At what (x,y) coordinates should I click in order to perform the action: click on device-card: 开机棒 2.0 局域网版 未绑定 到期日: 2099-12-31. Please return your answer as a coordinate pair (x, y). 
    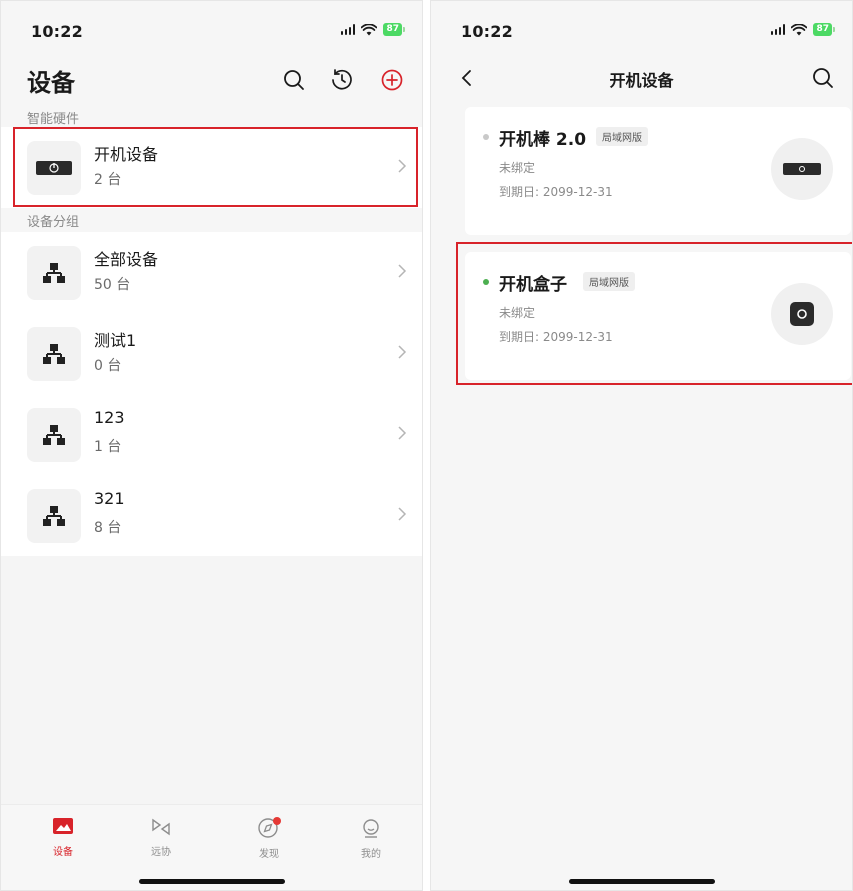
    Looking at the image, I should click on (658, 171).